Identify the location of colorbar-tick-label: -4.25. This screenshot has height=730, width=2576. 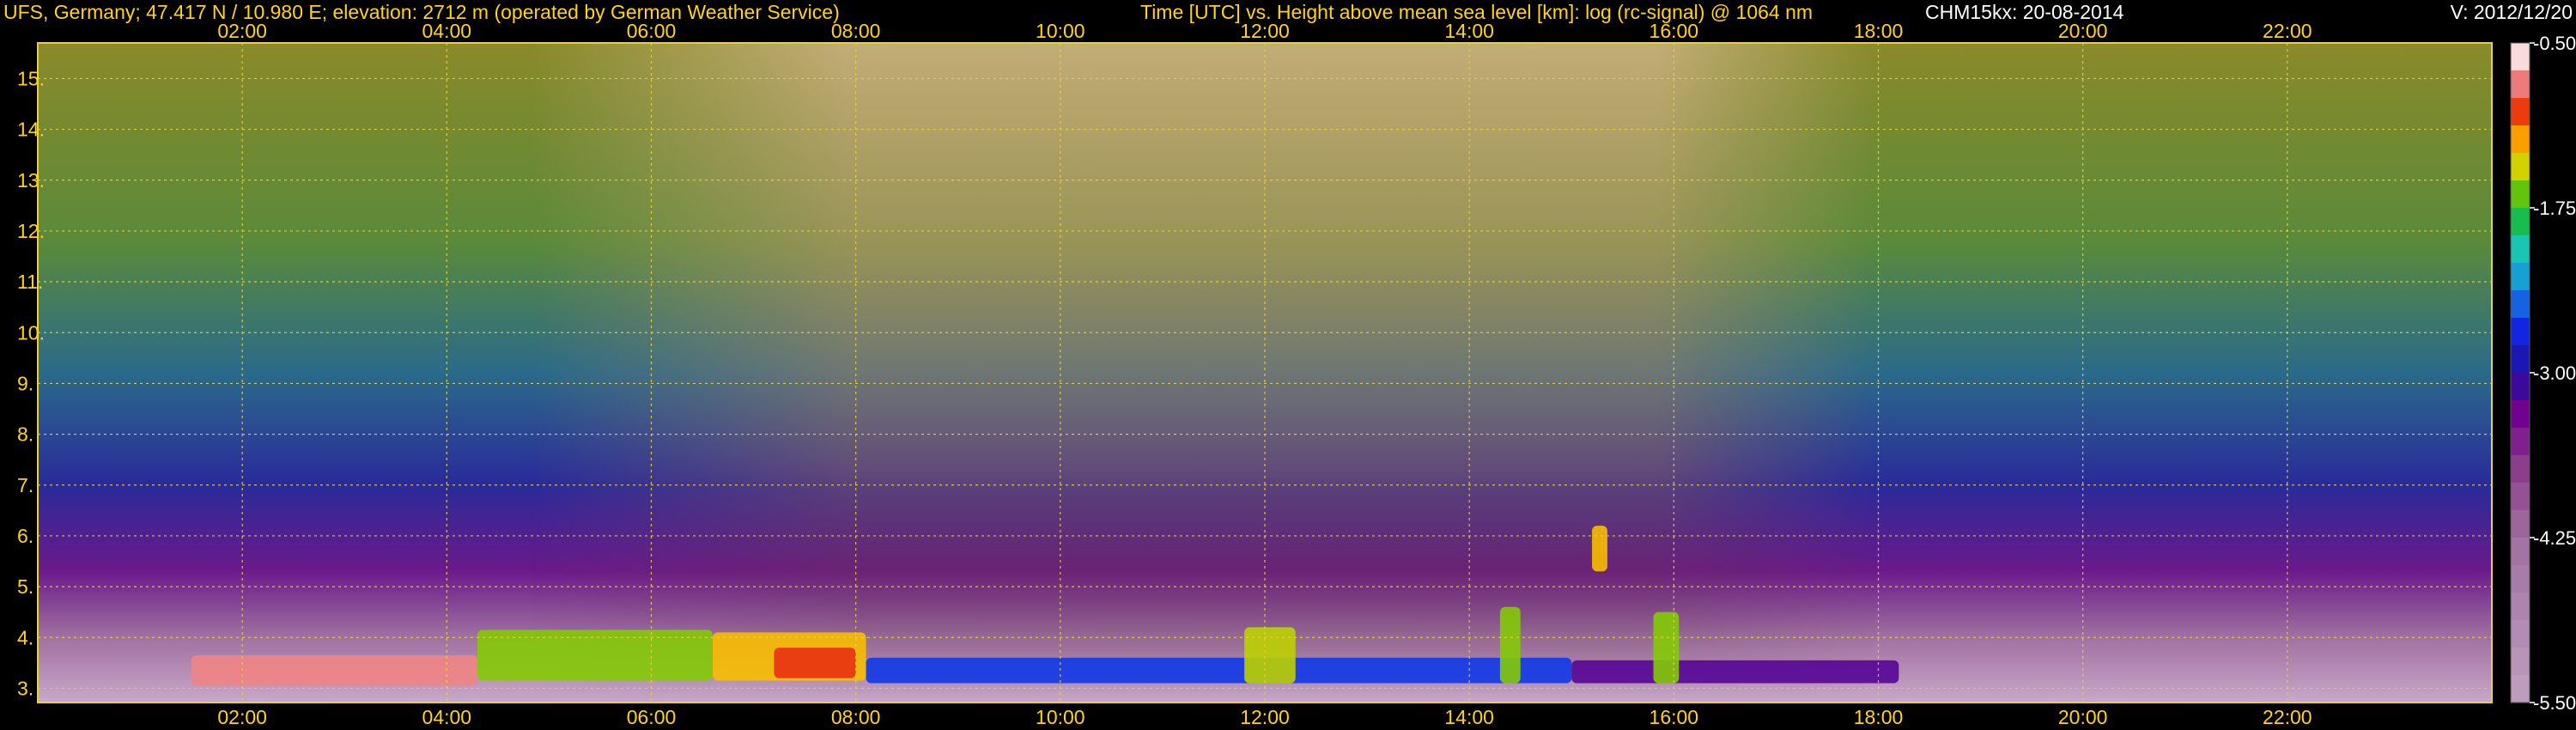
(2554, 538).